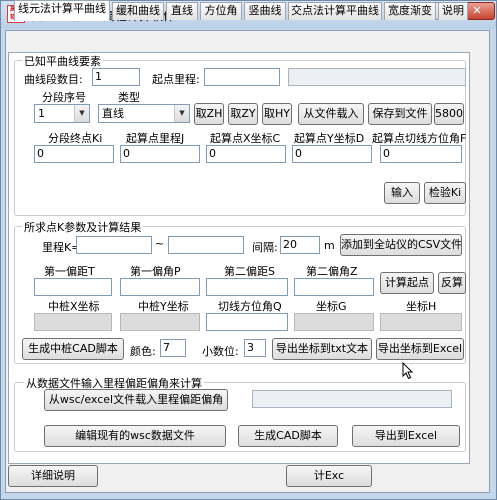 This screenshot has width=497, height=500. I want to click on mouse-cursor-icon, so click(408, 371).